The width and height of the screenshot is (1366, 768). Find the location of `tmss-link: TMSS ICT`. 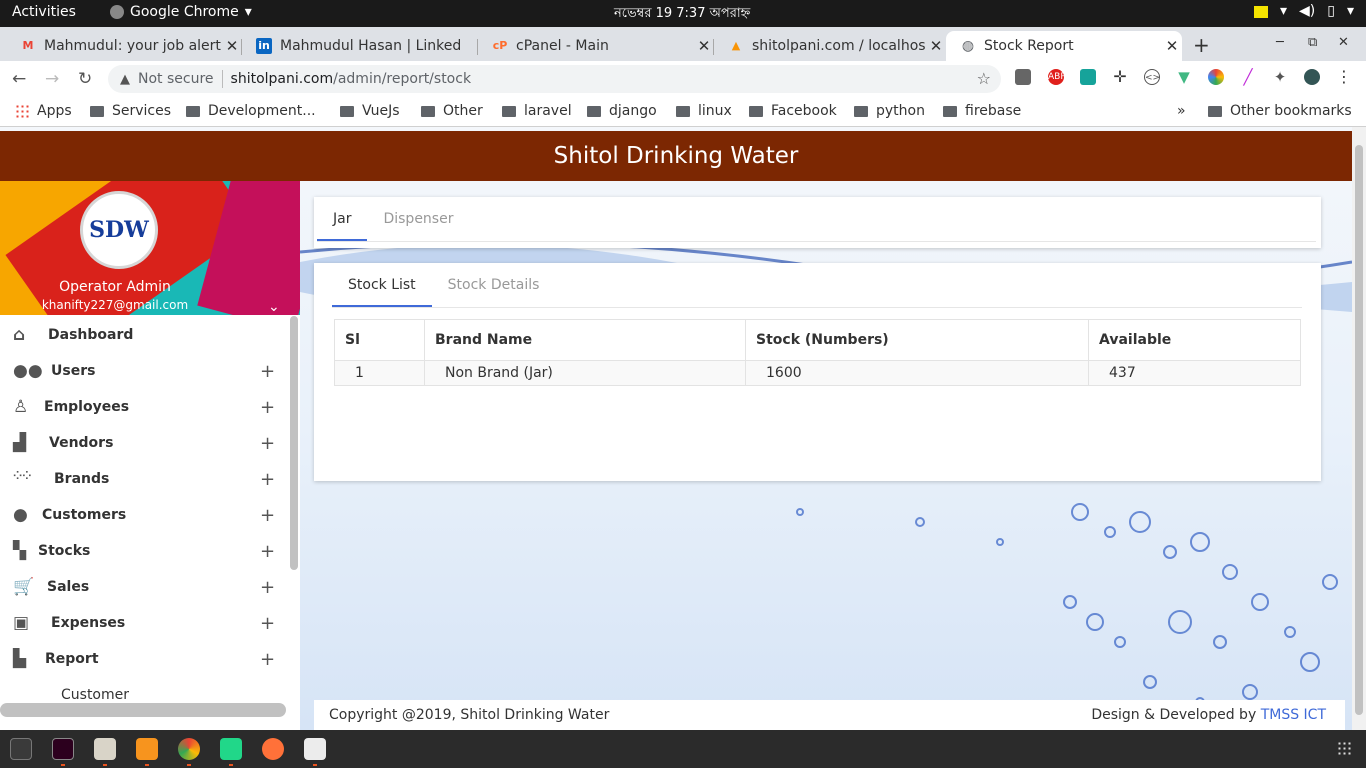

tmss-link: TMSS ICT is located at coordinates (1293, 715).